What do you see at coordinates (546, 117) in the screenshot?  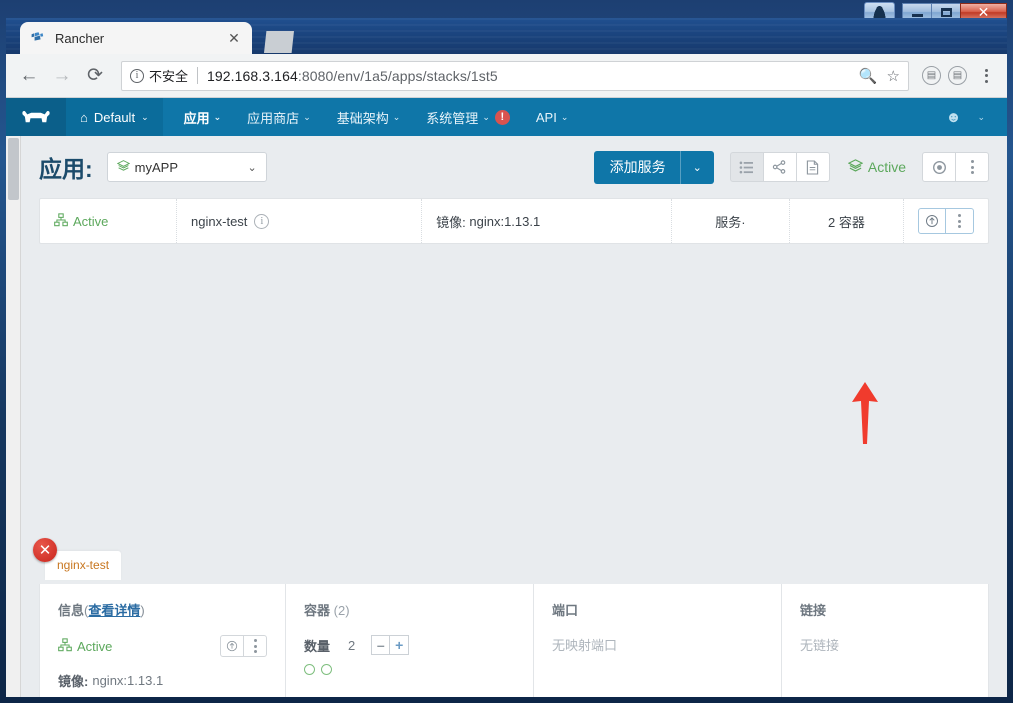 I see `nav-item-label: API` at bounding box center [546, 117].